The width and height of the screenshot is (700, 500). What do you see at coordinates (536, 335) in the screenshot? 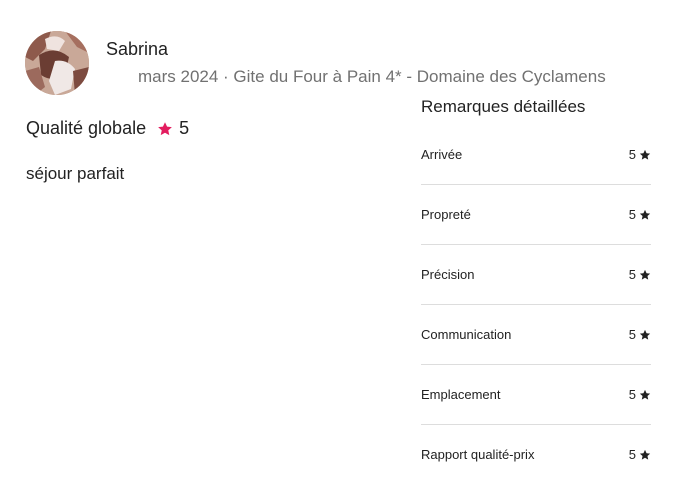
I see `rating-row-communication: Communication 5` at bounding box center [536, 335].